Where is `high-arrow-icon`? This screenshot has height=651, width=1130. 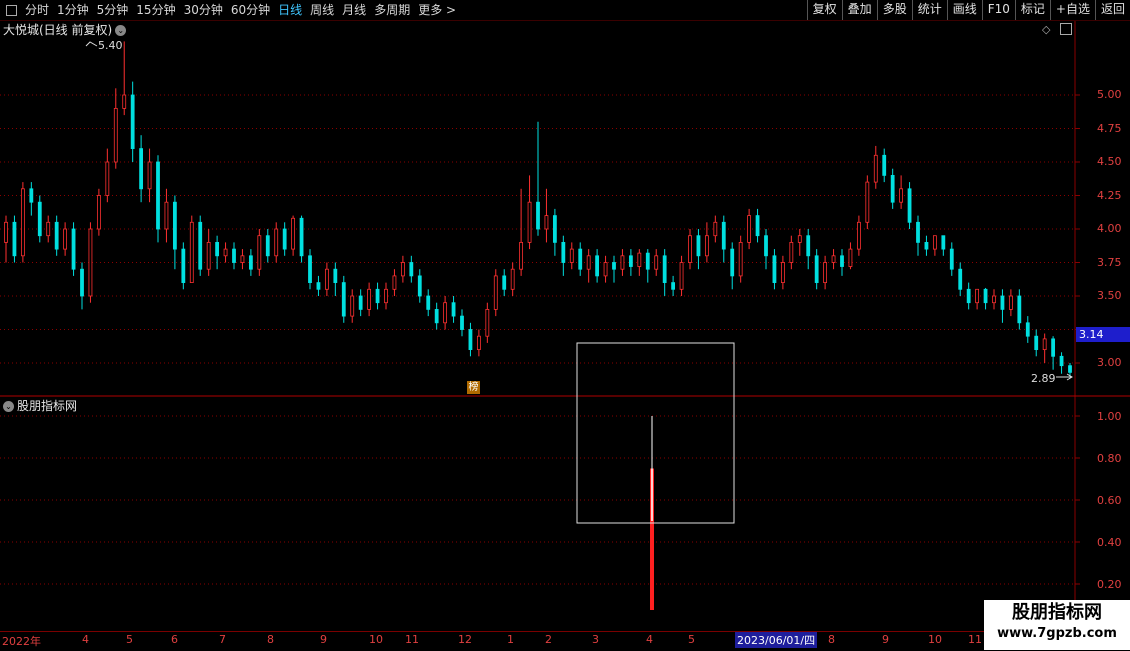 high-arrow-icon is located at coordinates (91, 44).